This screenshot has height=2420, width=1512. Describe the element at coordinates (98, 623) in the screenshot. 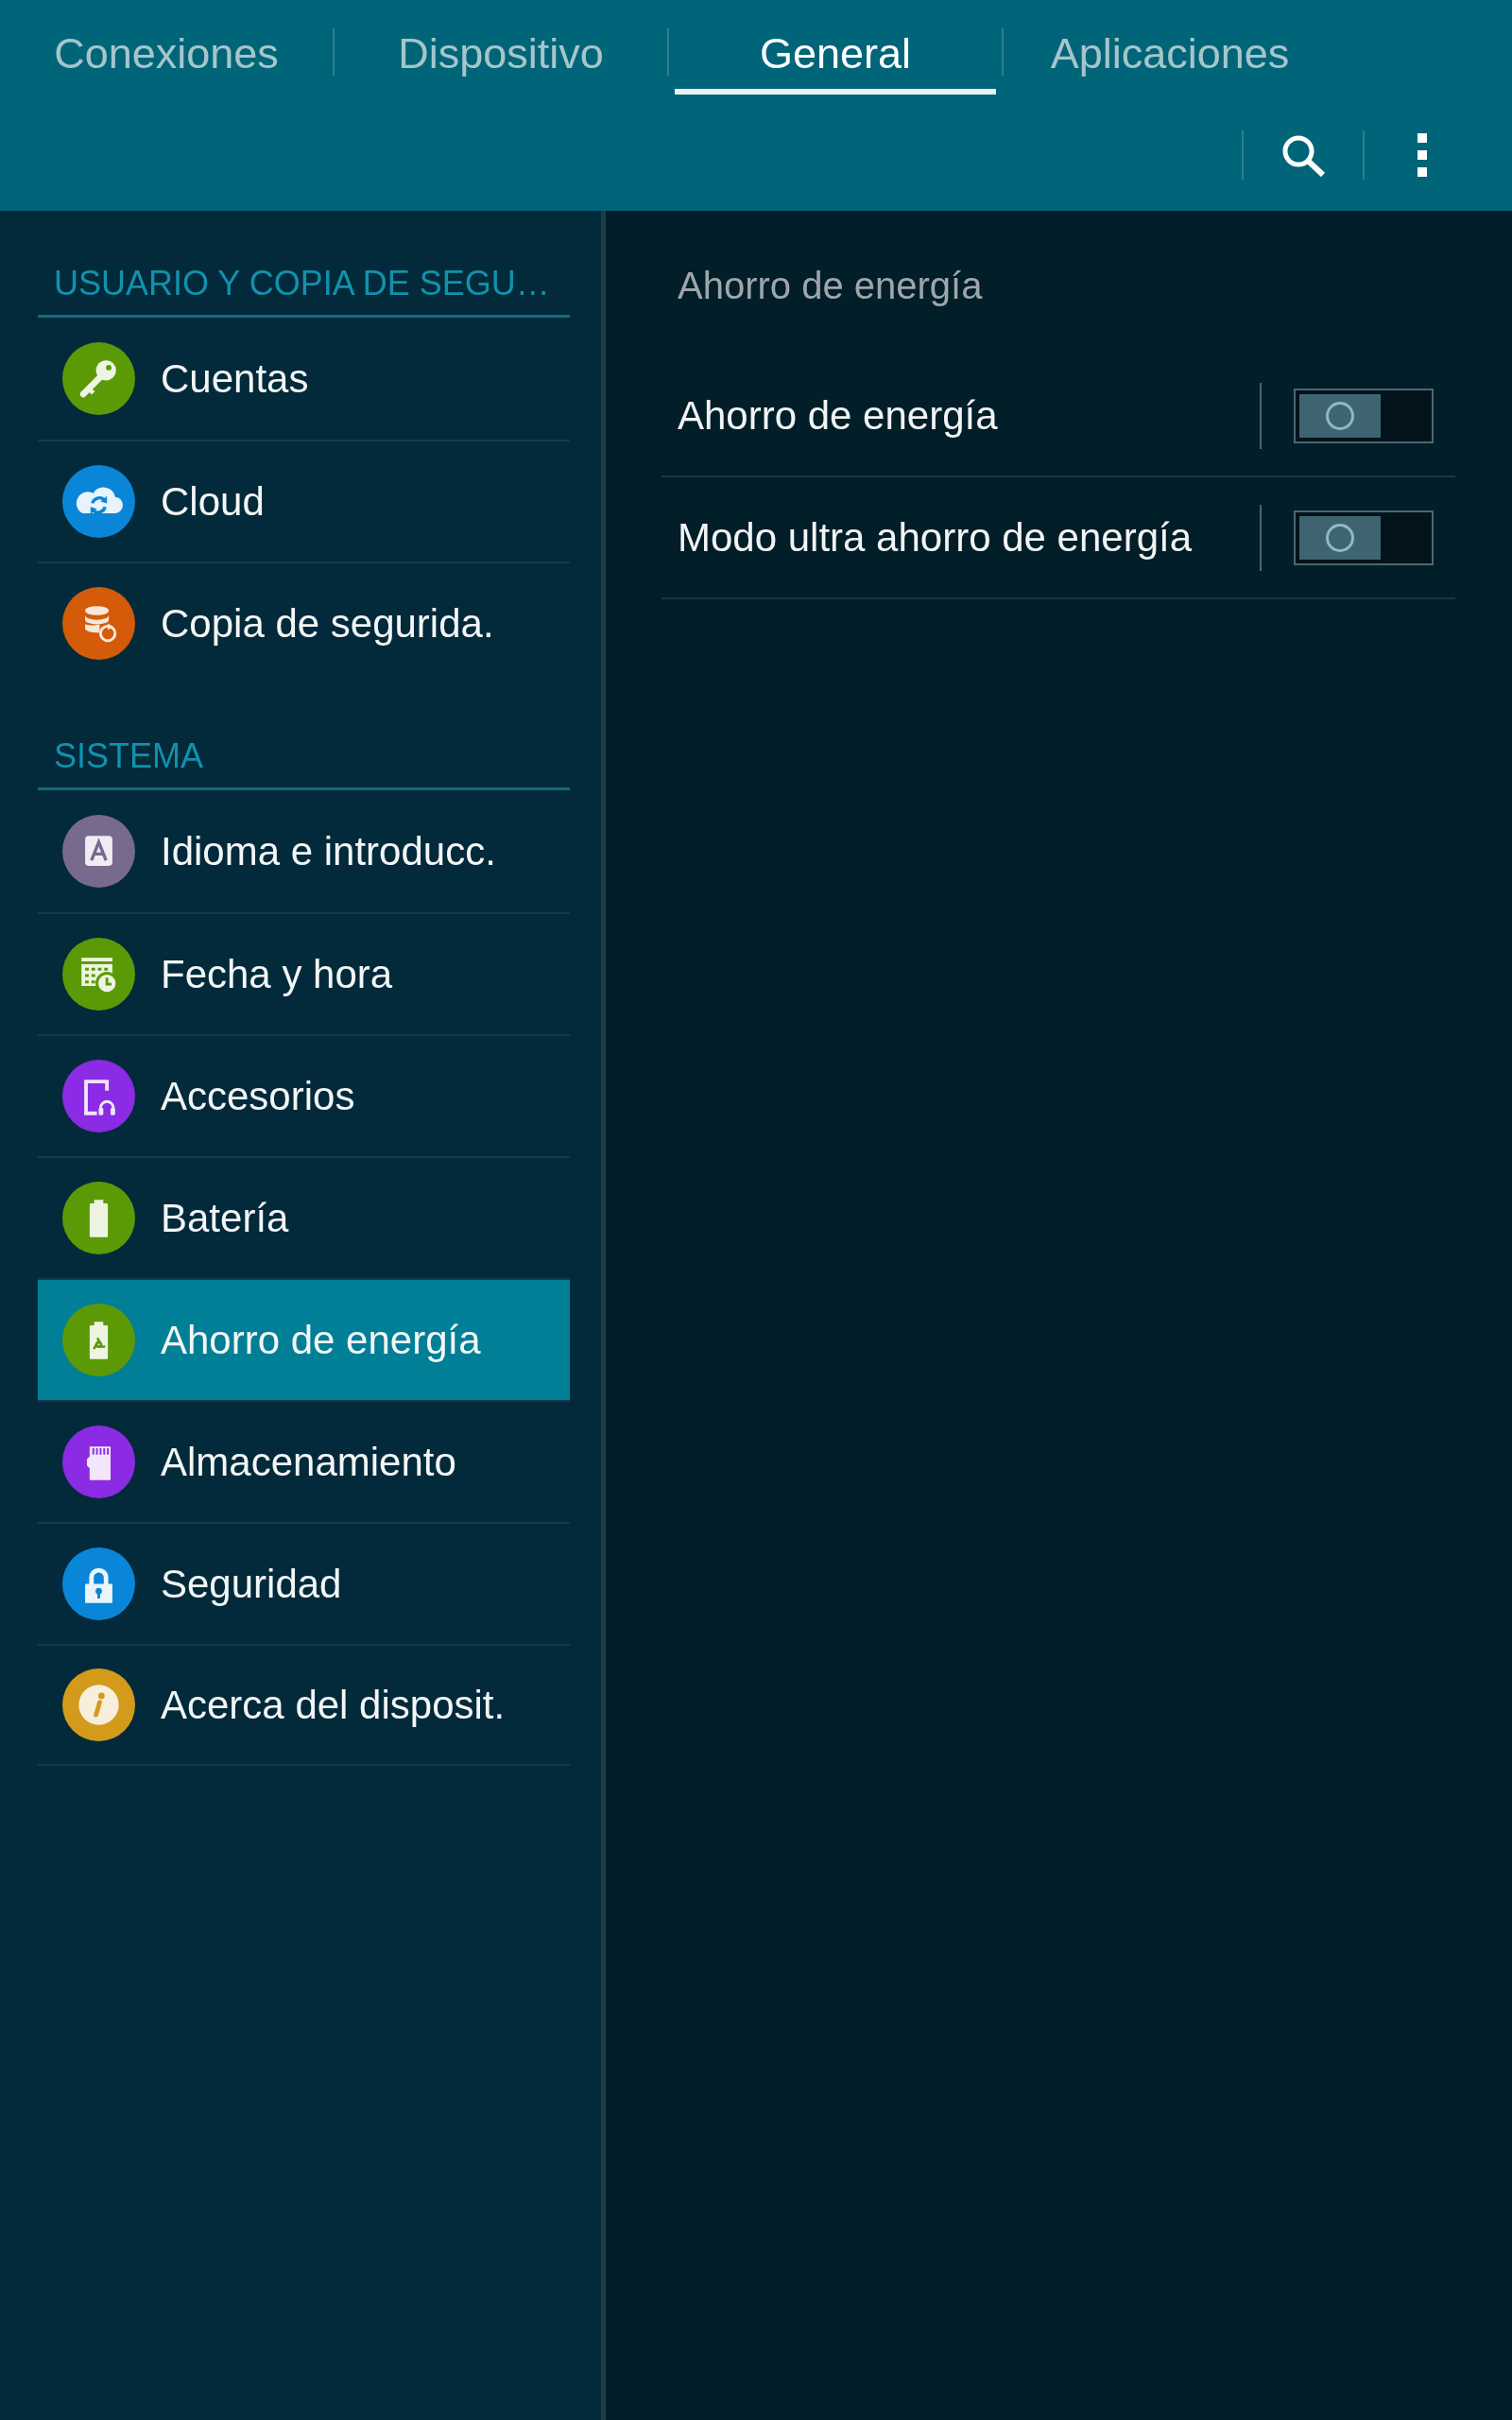

I see `database-icon` at that location.